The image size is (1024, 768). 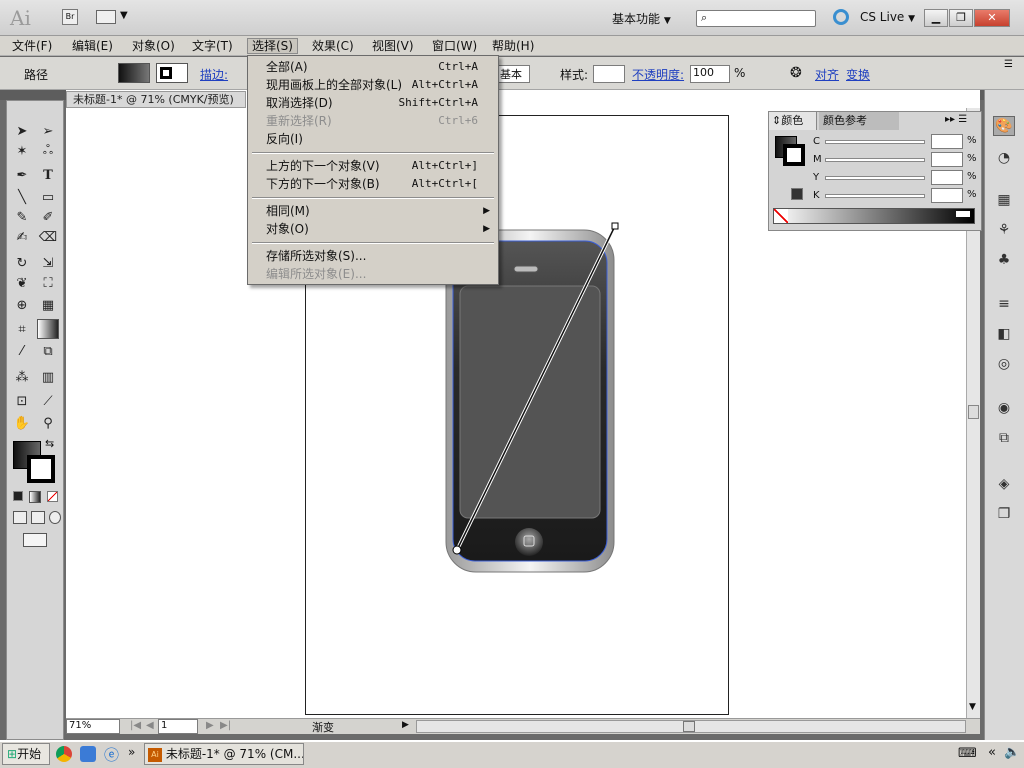 What do you see at coordinates (106, 17) in the screenshot?
I see `arrange-documents-button` at bounding box center [106, 17].